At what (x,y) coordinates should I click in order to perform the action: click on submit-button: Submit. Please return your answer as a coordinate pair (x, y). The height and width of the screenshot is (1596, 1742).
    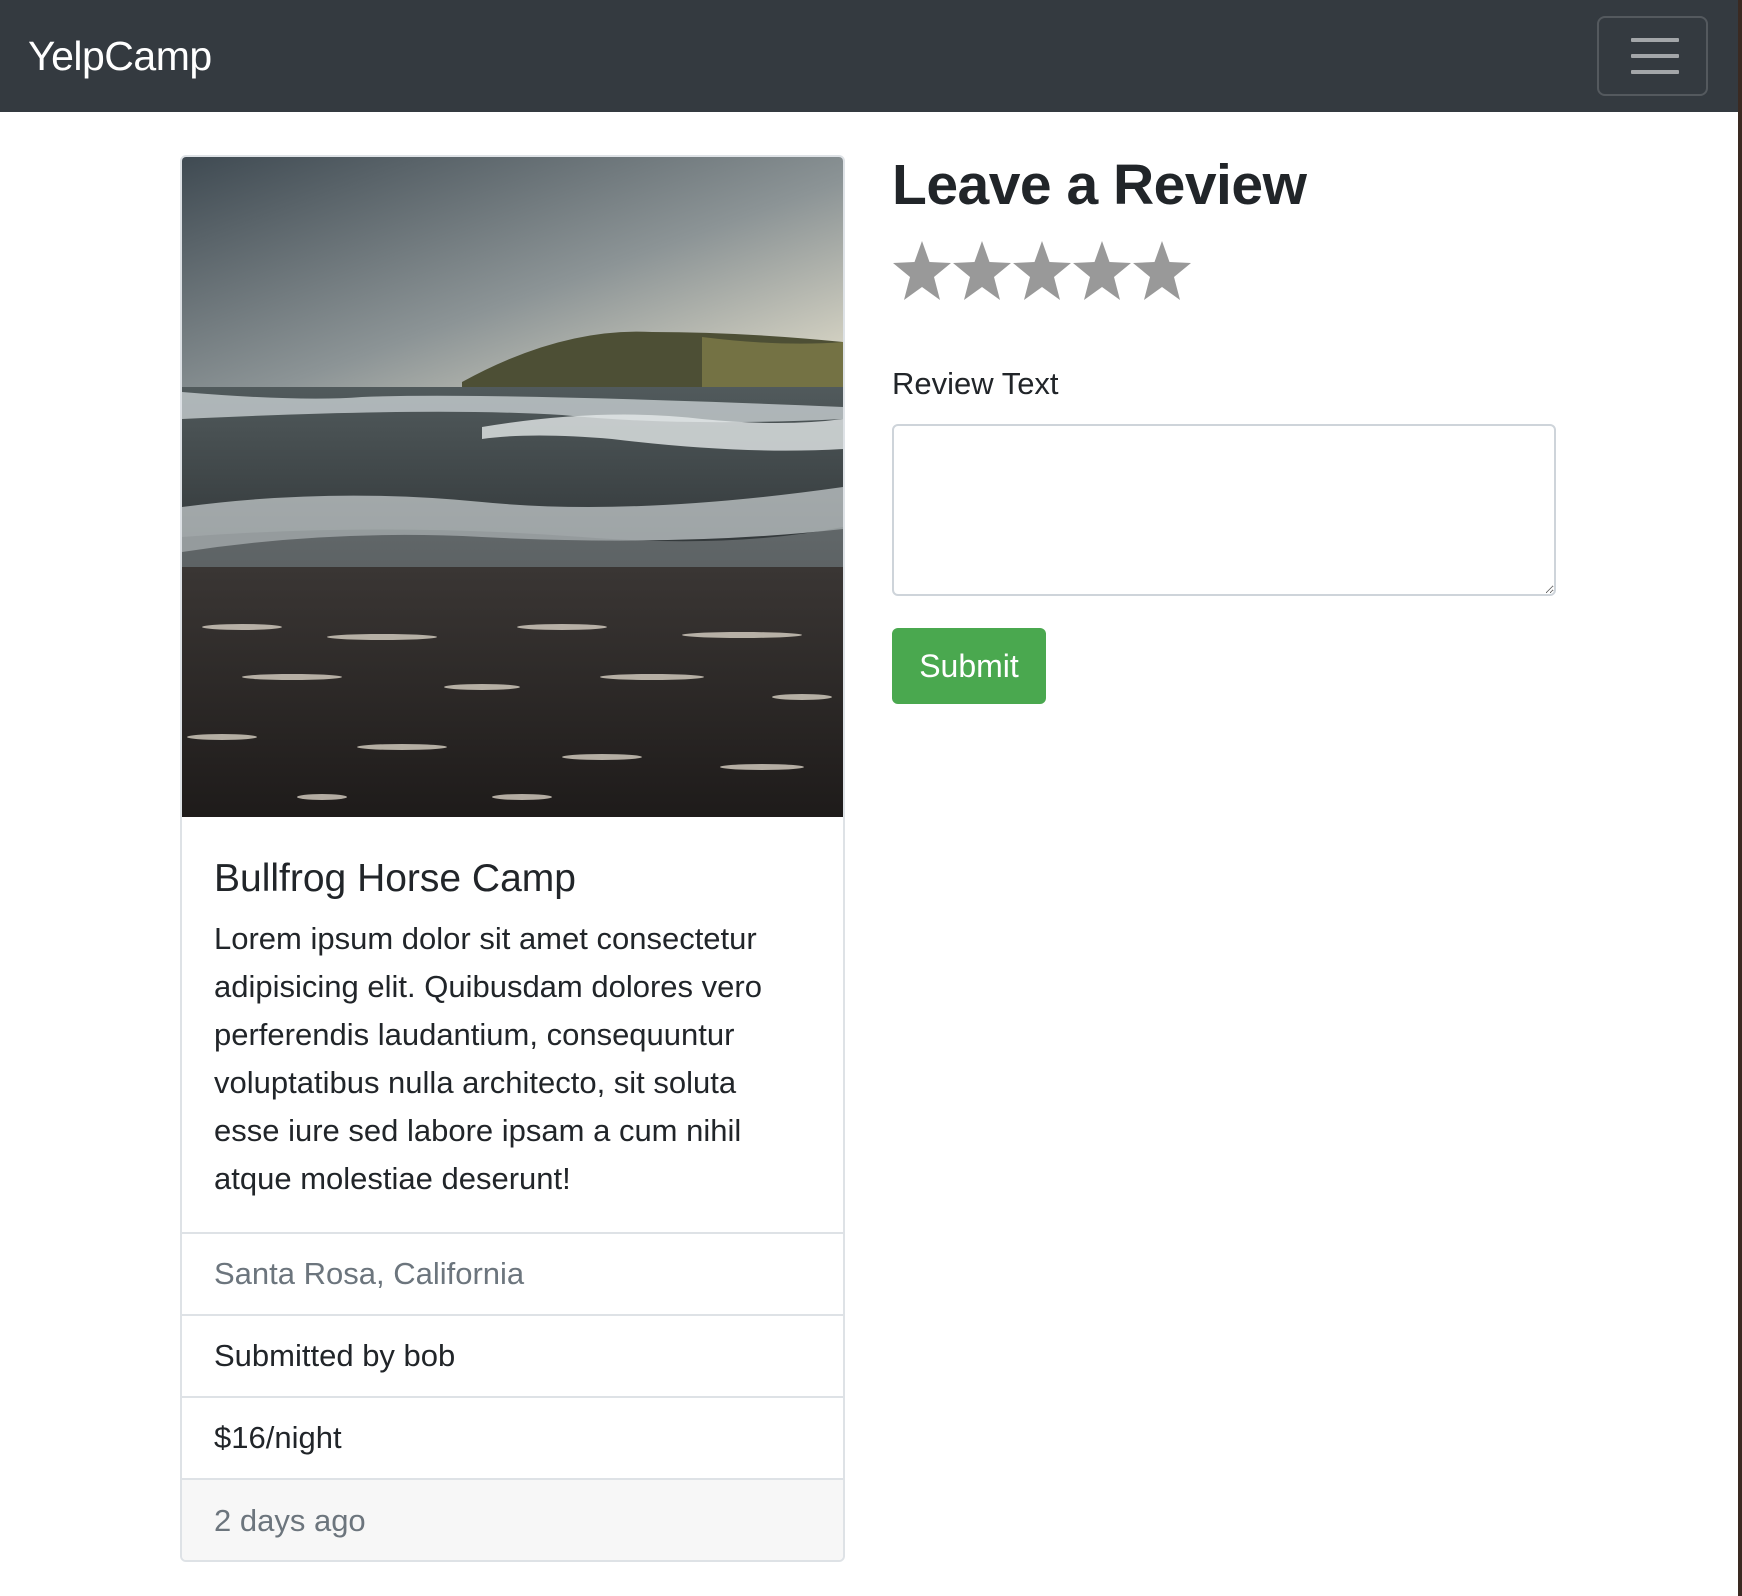
    Looking at the image, I should click on (969, 666).